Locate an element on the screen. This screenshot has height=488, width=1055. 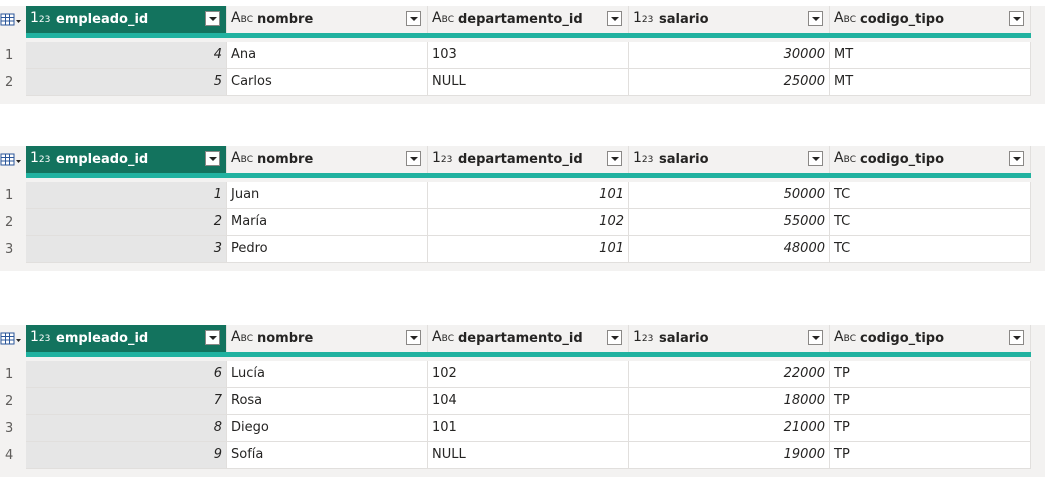
cell-salario: 21000 is located at coordinates (729, 428).